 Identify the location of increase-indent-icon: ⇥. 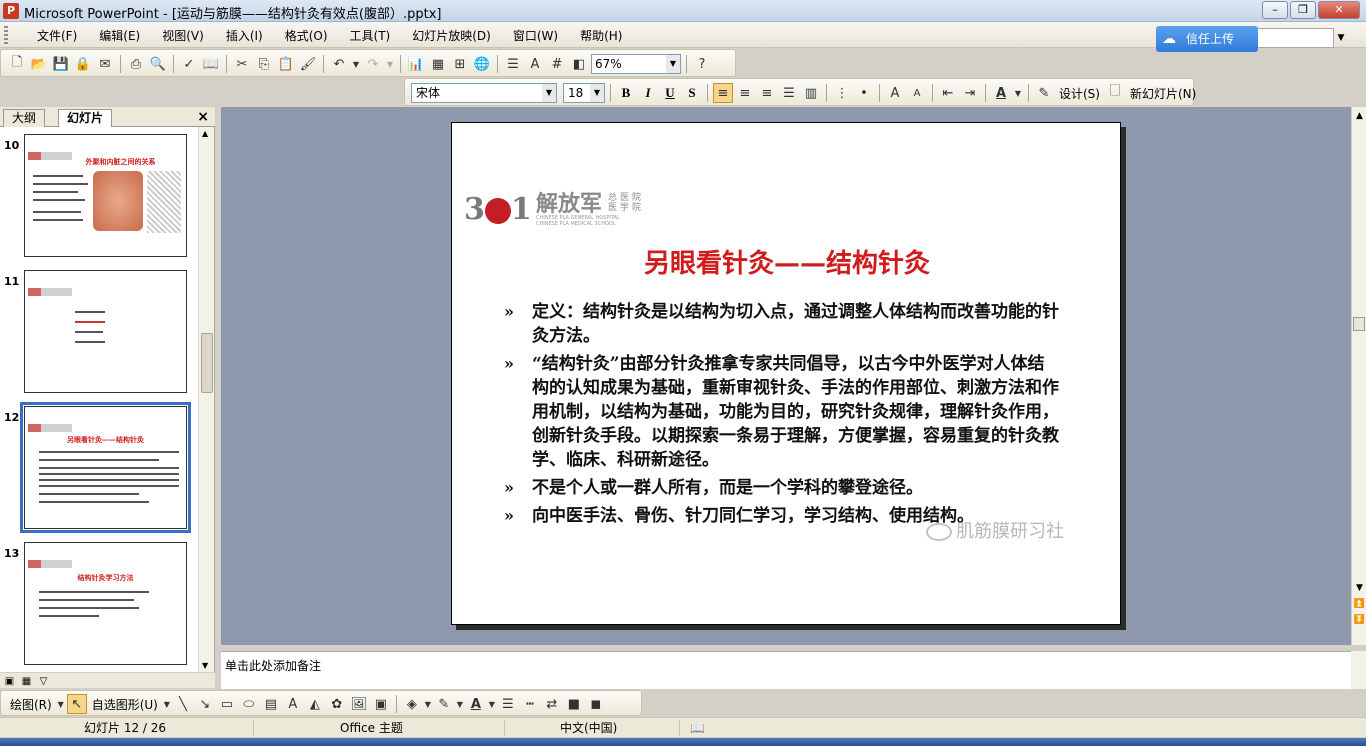
(970, 93).